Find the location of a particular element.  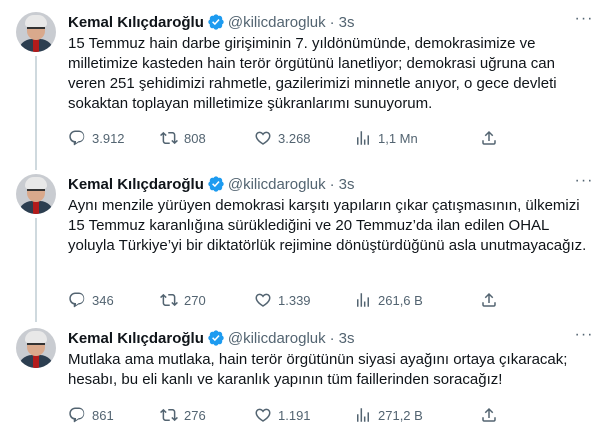

views-button: 271,2 B is located at coordinates (404, 415).